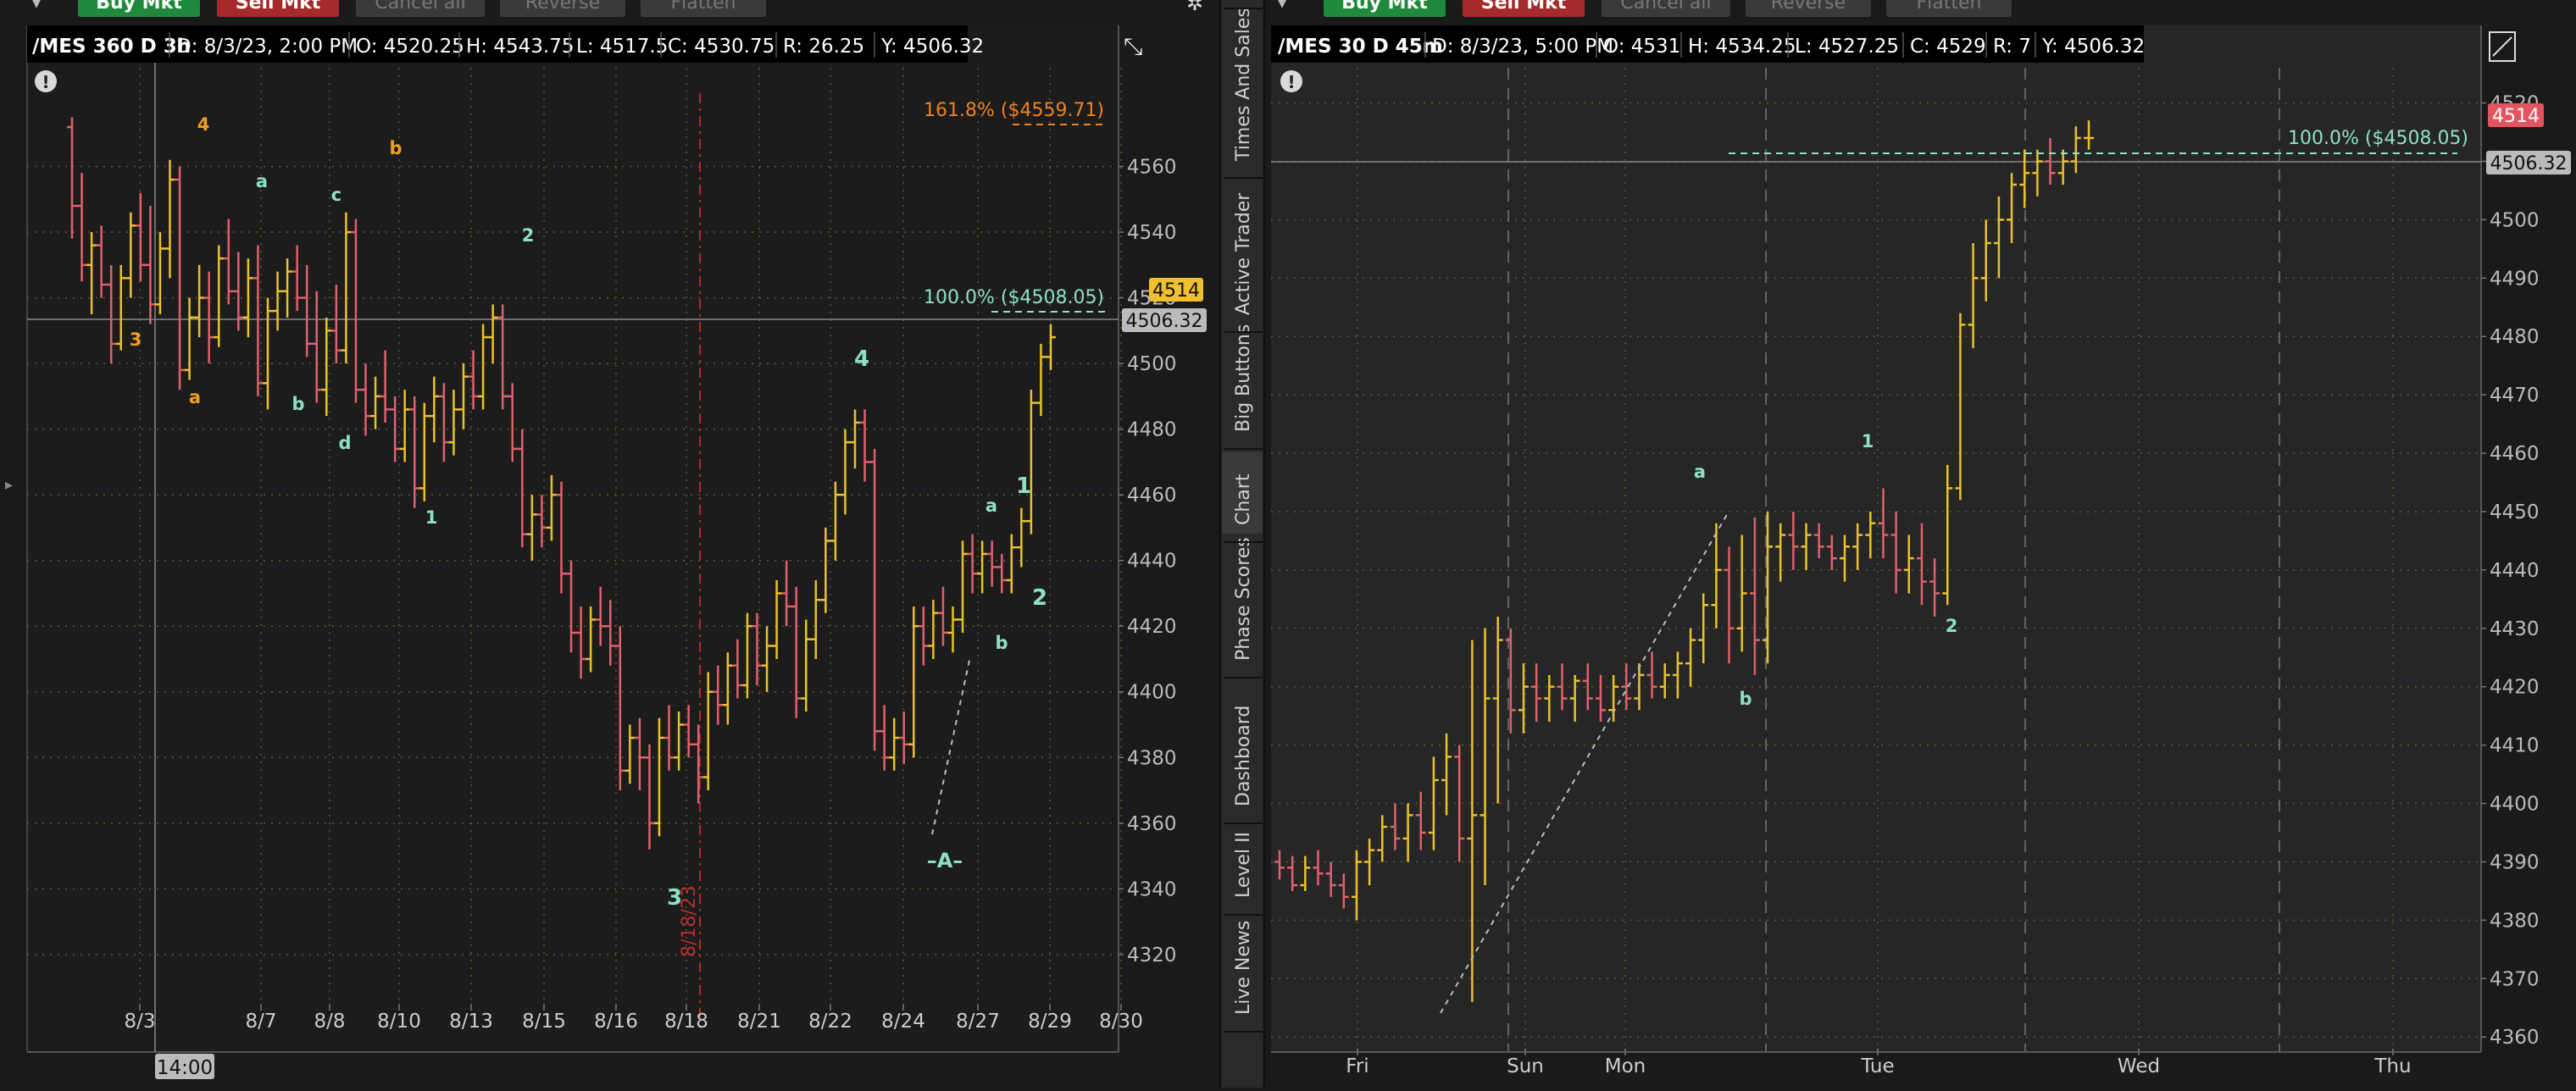 This screenshot has height=1091, width=2576. I want to click on left-flatten-button: Flatten, so click(703, 8).